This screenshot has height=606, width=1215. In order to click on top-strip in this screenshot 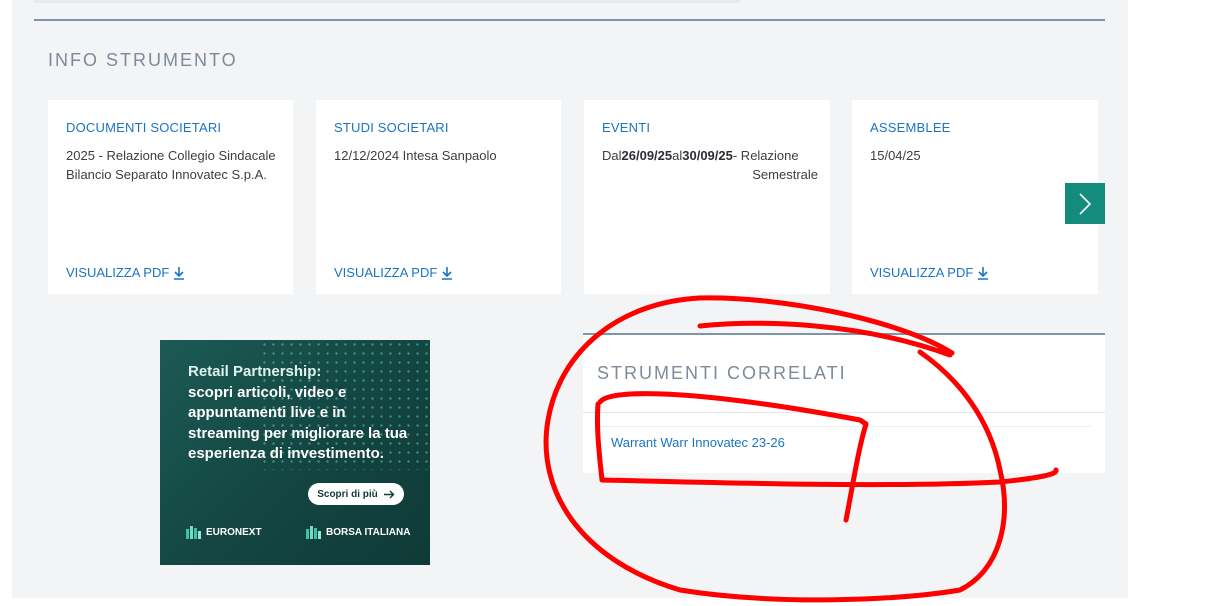, I will do `click(387, 1)`.